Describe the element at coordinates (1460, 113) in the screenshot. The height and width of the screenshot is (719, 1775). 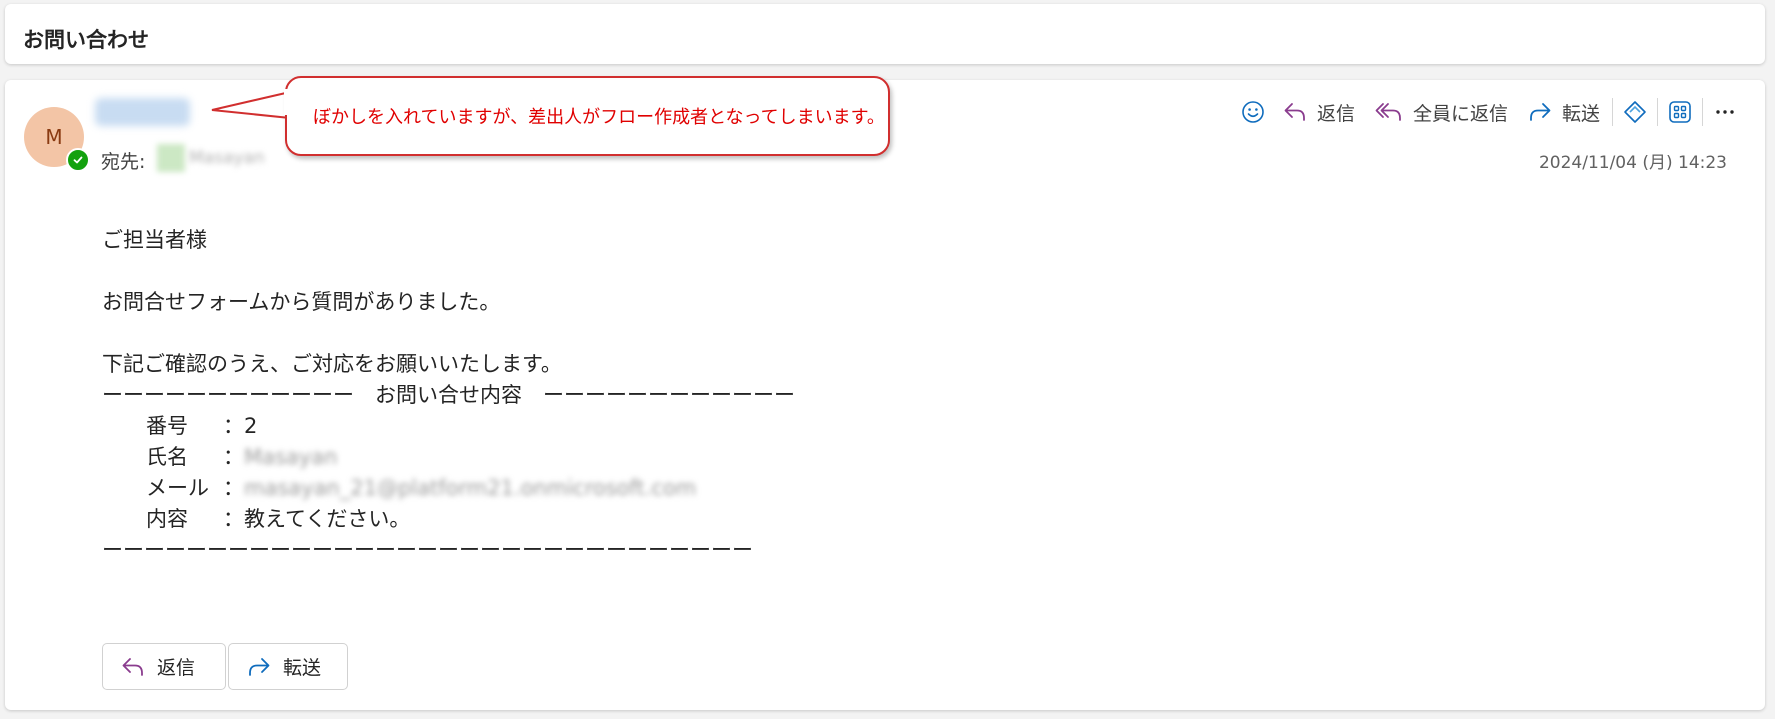
I see `reply-all-label: 全員に返信` at that location.